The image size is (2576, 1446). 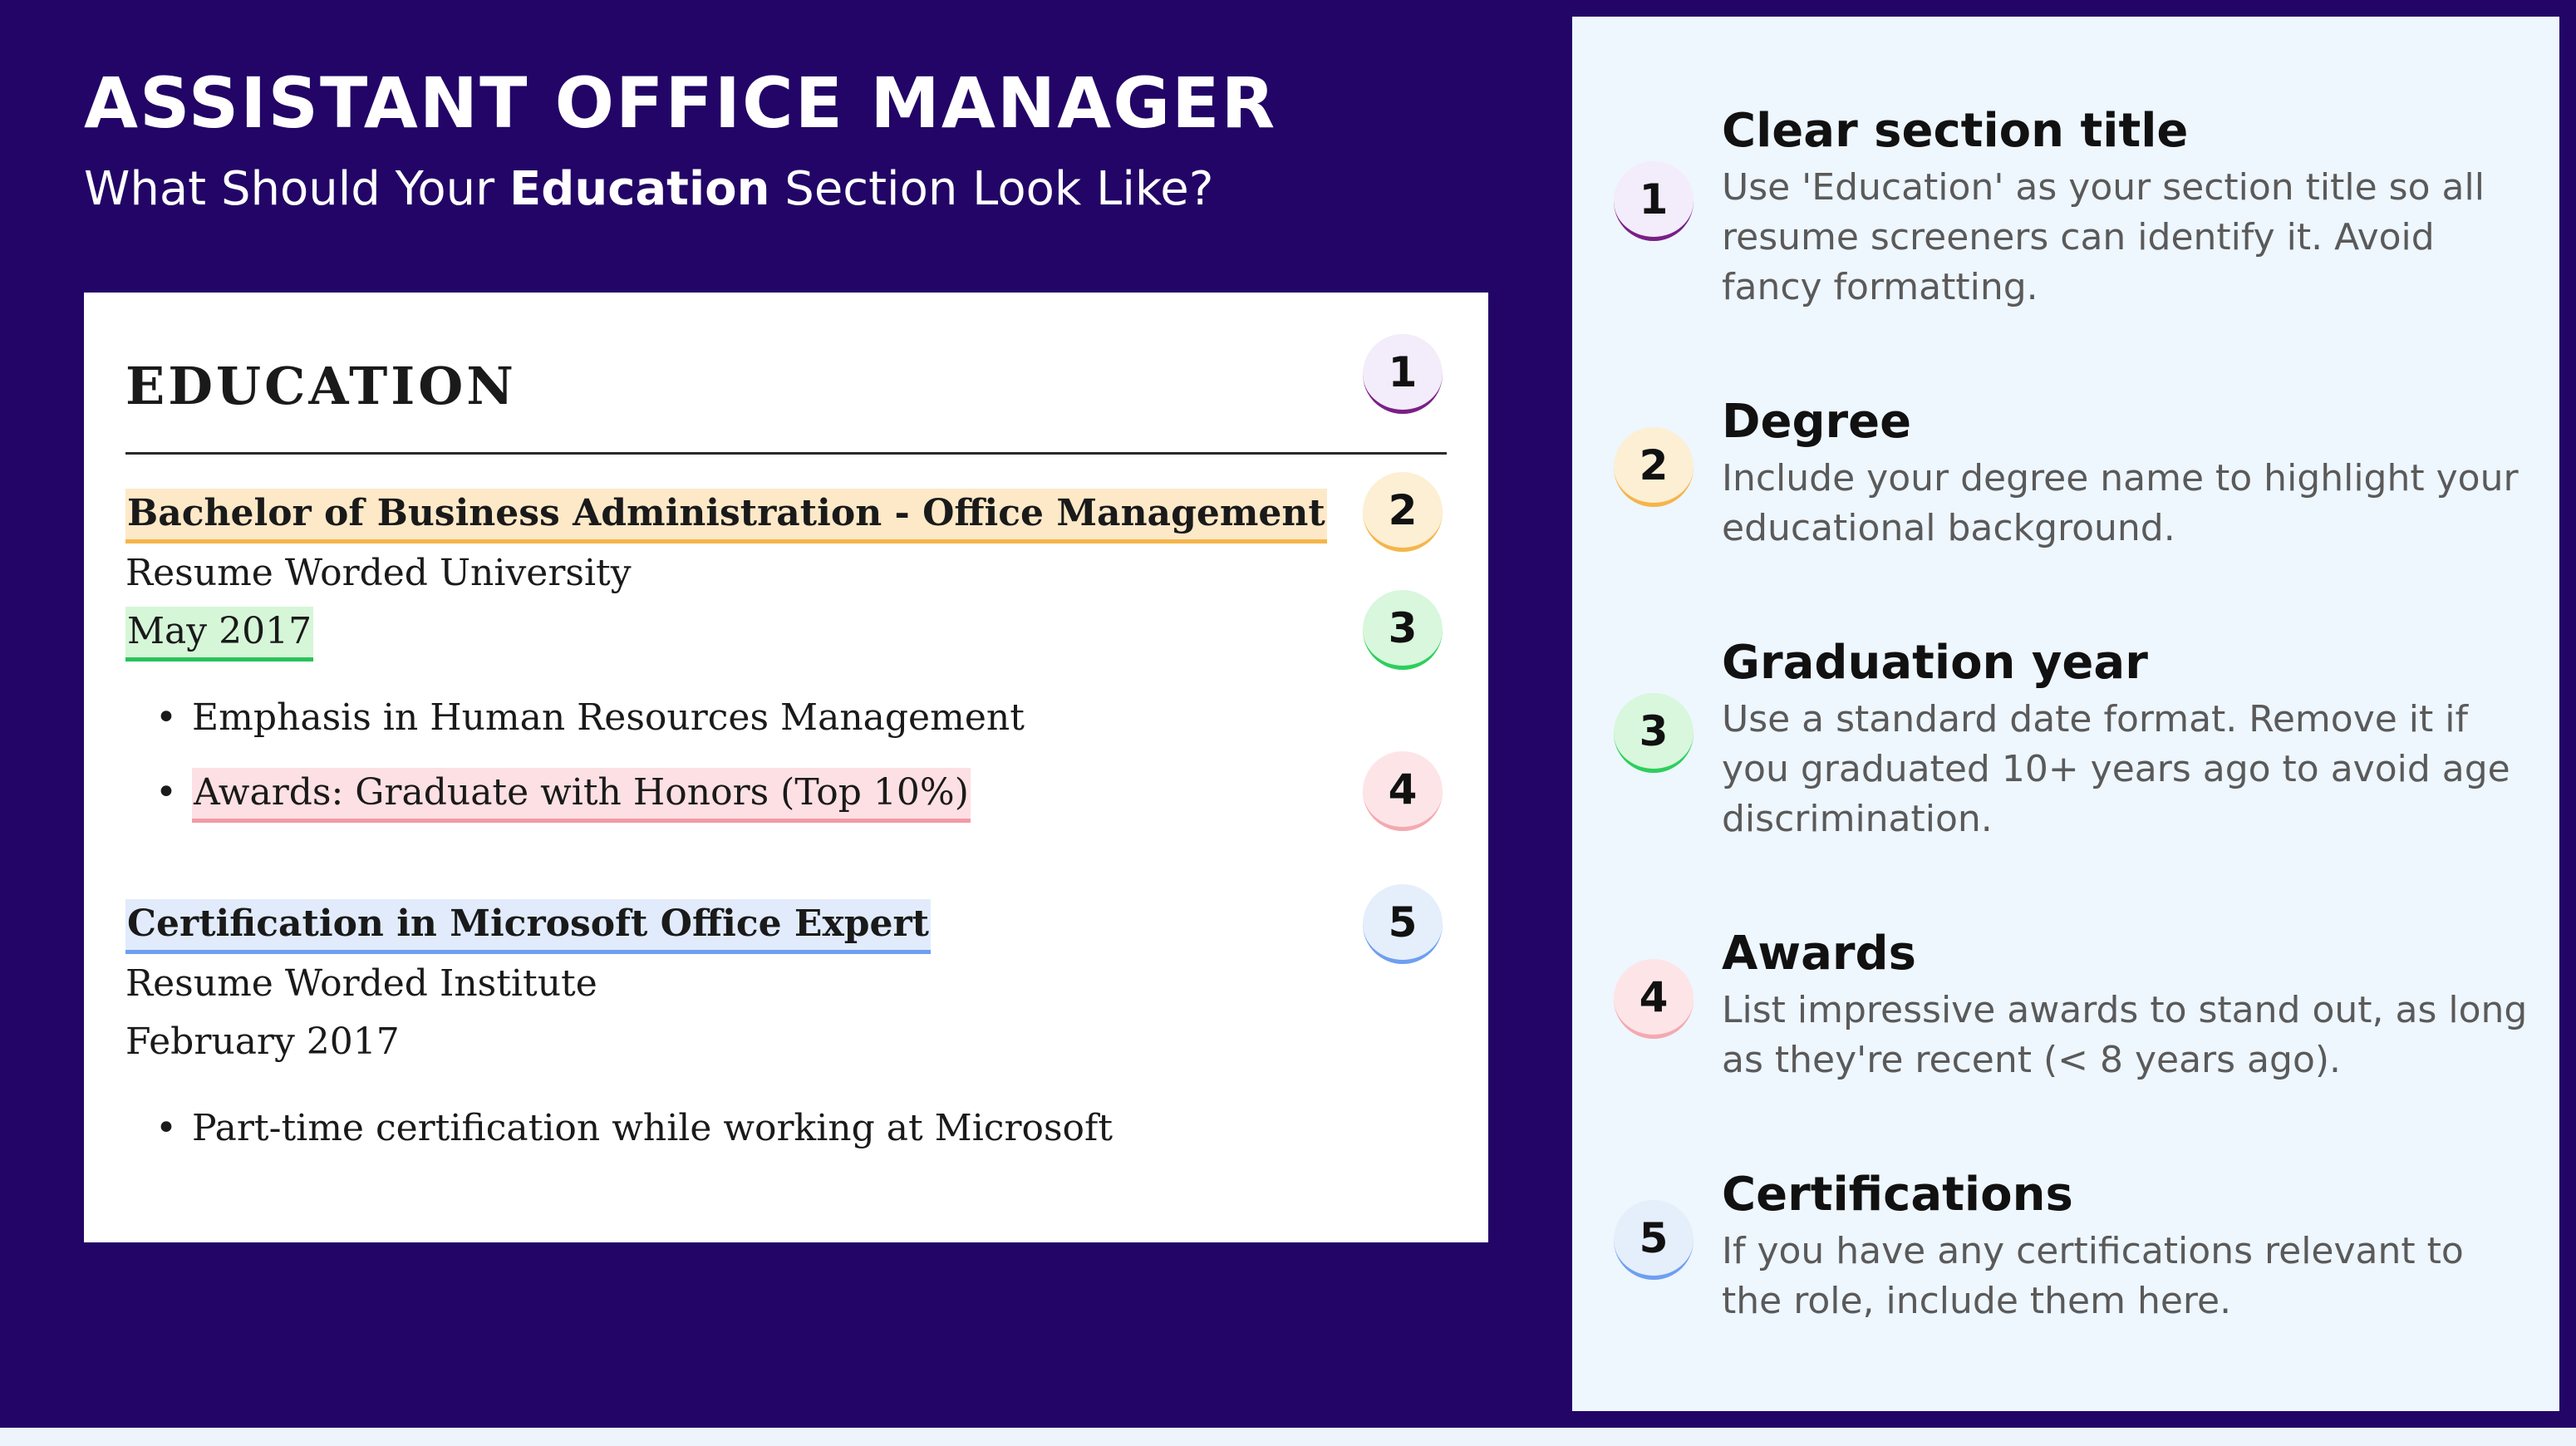 I want to click on resume-section-heading: EDUCATION, so click(x=321, y=386).